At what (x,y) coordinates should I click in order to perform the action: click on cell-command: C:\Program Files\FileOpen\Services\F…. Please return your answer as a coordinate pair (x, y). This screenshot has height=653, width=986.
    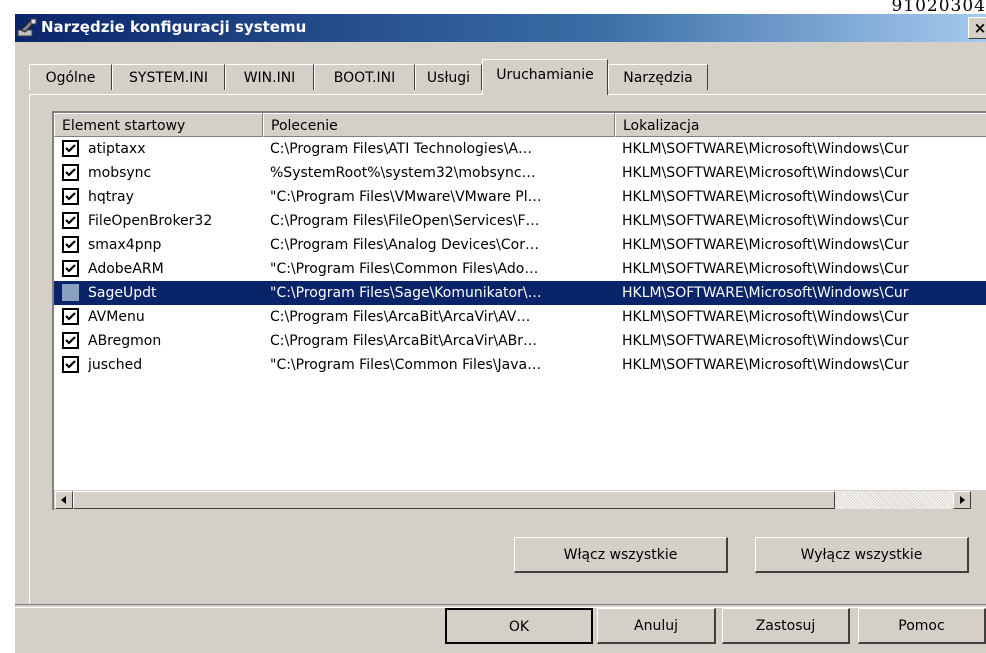
    Looking at the image, I should click on (405, 221).